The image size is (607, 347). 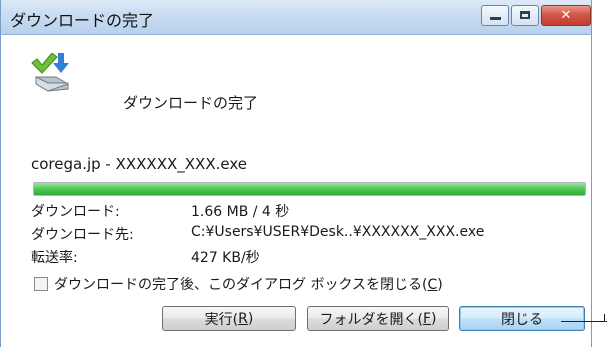 I want to click on destination-value: C:¥Users¥USER¥Desk..¥XXXXXX_XXX.exe, so click(x=338, y=232).